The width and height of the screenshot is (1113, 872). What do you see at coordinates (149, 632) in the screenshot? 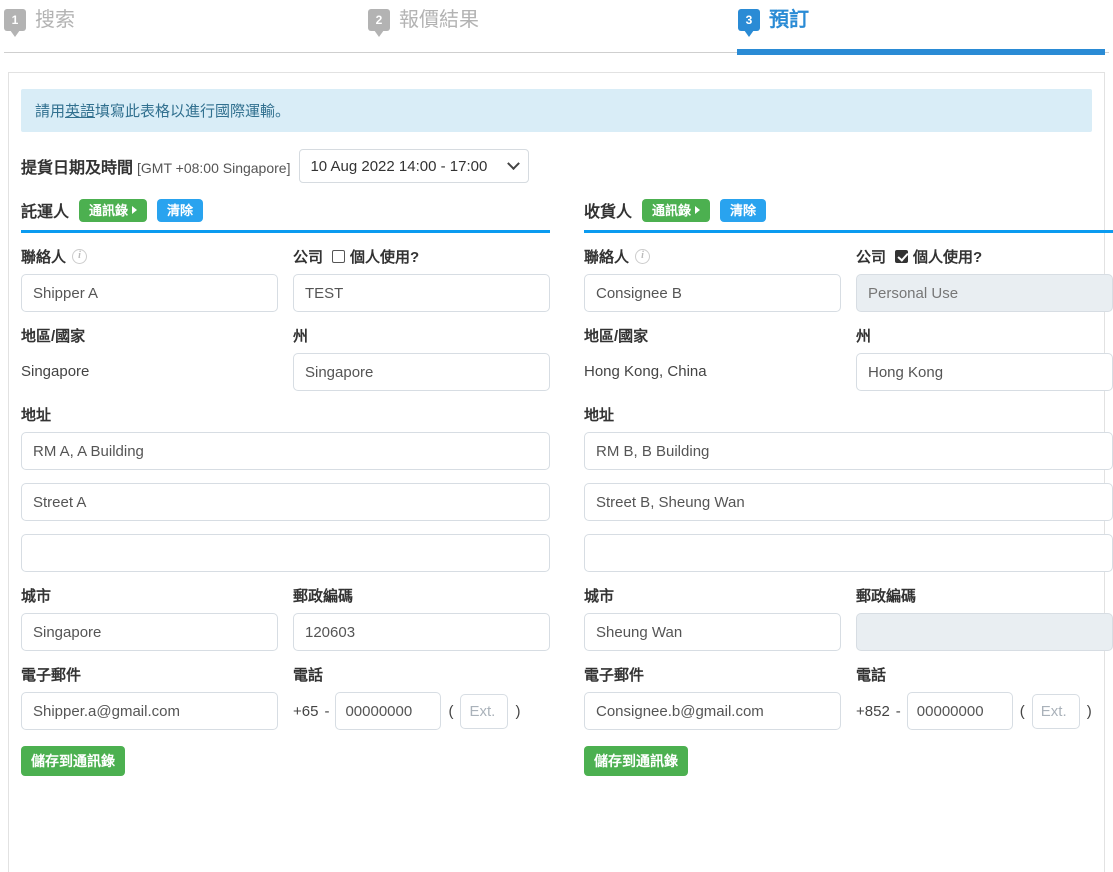
I see `shipper-city-input: Singapore` at bounding box center [149, 632].